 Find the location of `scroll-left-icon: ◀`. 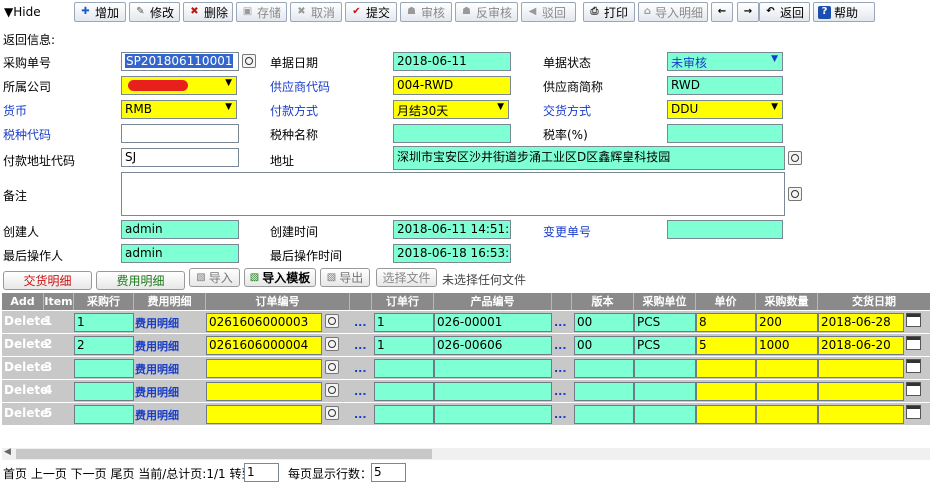

scroll-left-icon: ◀ is located at coordinates (7, 452).